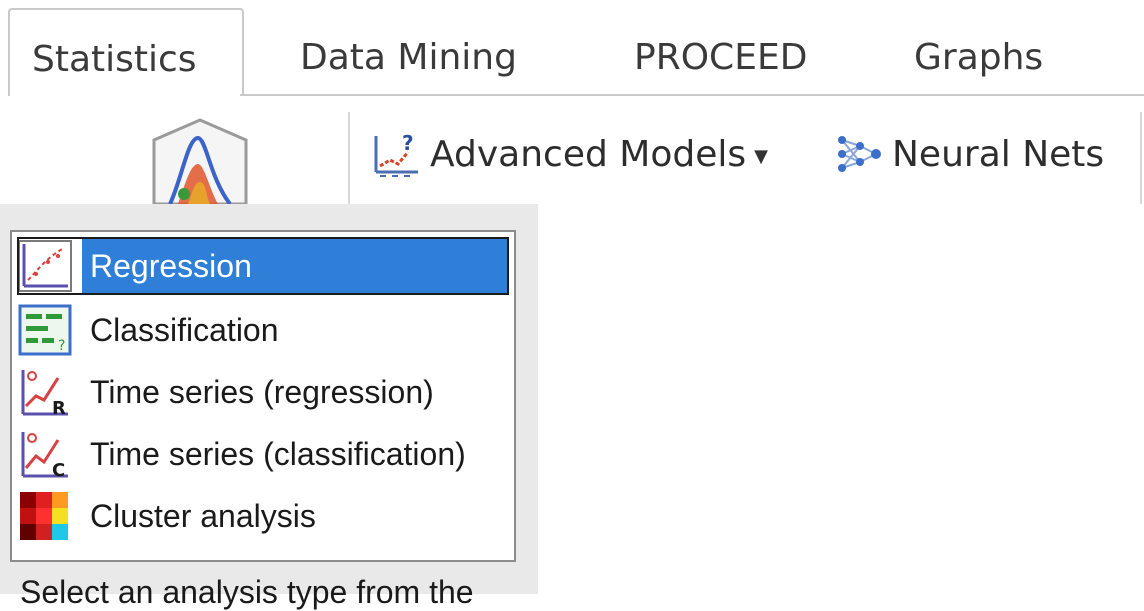 This screenshot has height=611, width=1144. I want to click on ribbon-separator-right, so click(1141, 158).